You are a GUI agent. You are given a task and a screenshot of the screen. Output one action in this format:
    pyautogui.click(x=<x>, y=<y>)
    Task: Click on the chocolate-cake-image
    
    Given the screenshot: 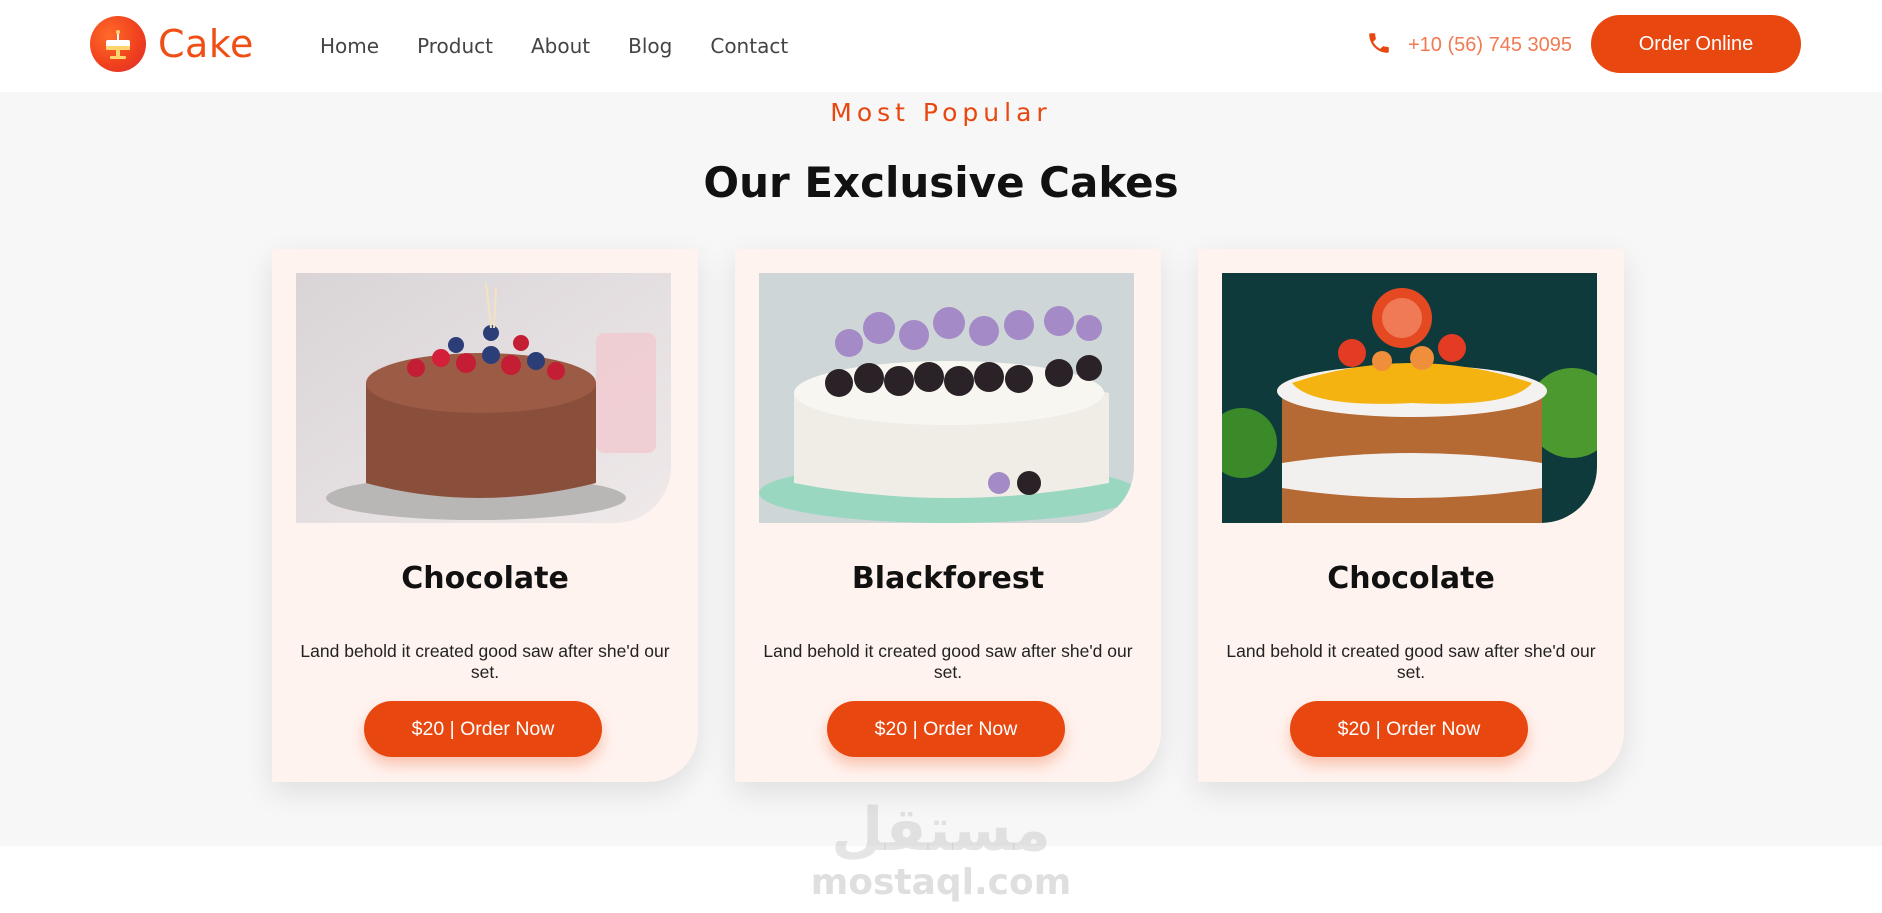 What is the action you would take?
    pyautogui.click(x=483, y=398)
    